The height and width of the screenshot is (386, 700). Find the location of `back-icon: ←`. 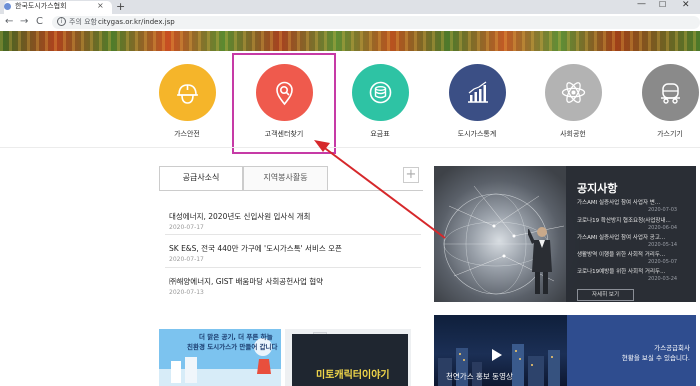

back-icon: ← is located at coordinates (9, 22).